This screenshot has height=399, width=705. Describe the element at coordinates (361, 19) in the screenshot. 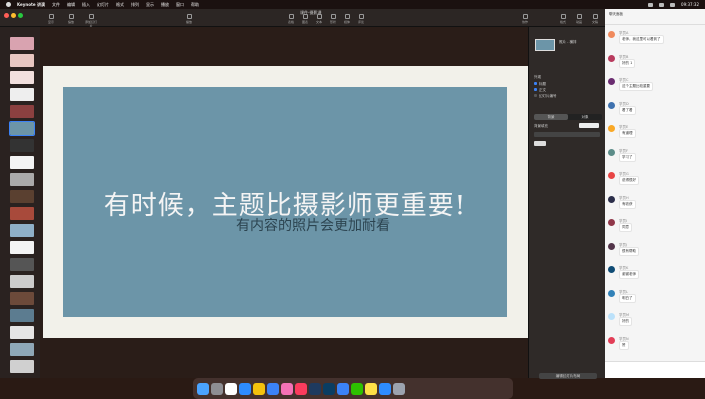

I see `comment-button: 评论` at that location.